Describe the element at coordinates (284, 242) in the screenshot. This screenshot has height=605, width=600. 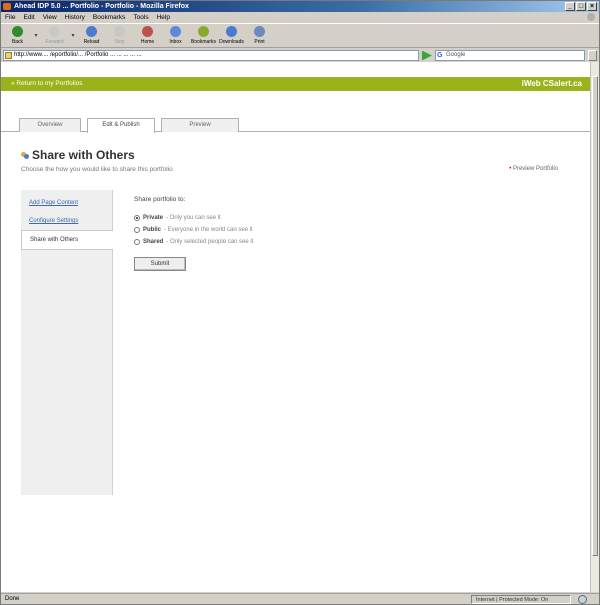
I see `share-option-shared: Shared - Only selected people can see it` at that location.